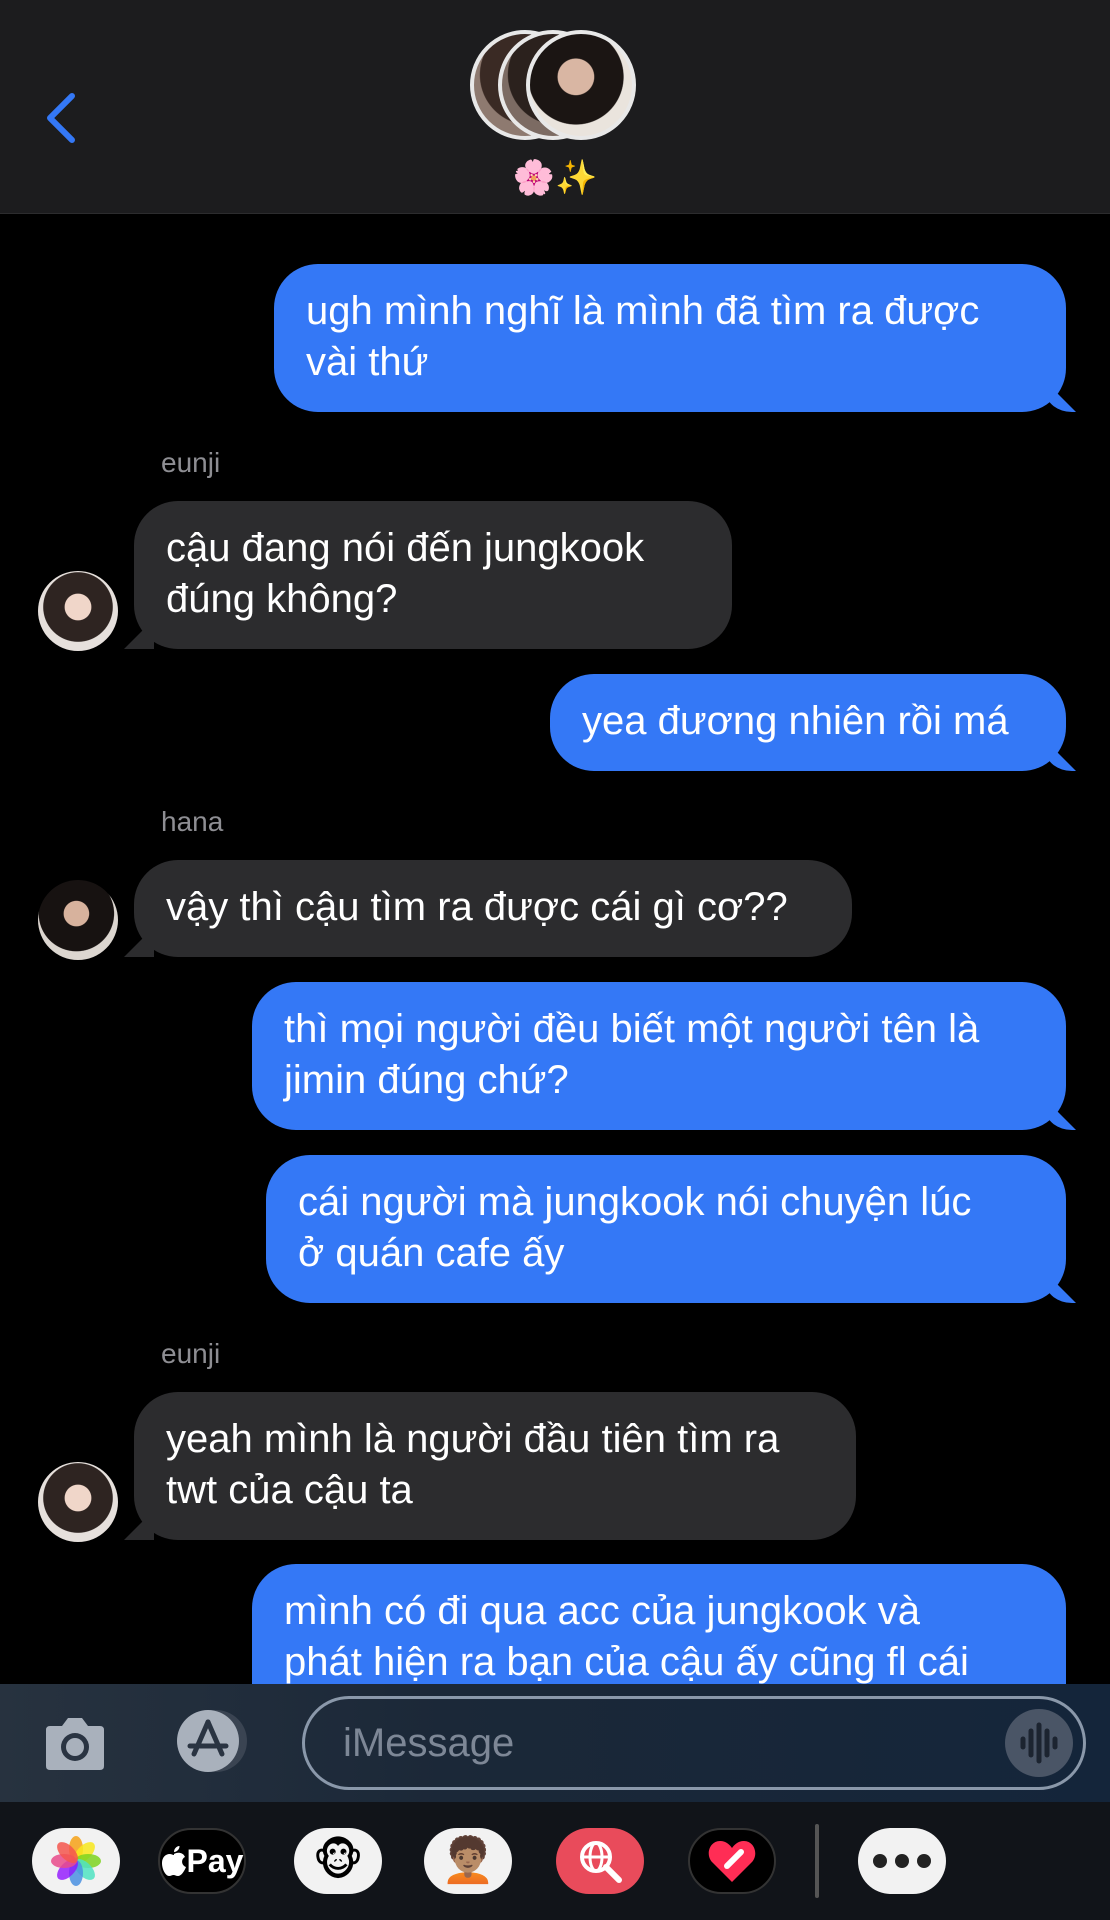 The width and height of the screenshot is (1110, 1920). I want to click on message-text-line: mình có đi qua acc của jungkook và, so click(602, 1611).